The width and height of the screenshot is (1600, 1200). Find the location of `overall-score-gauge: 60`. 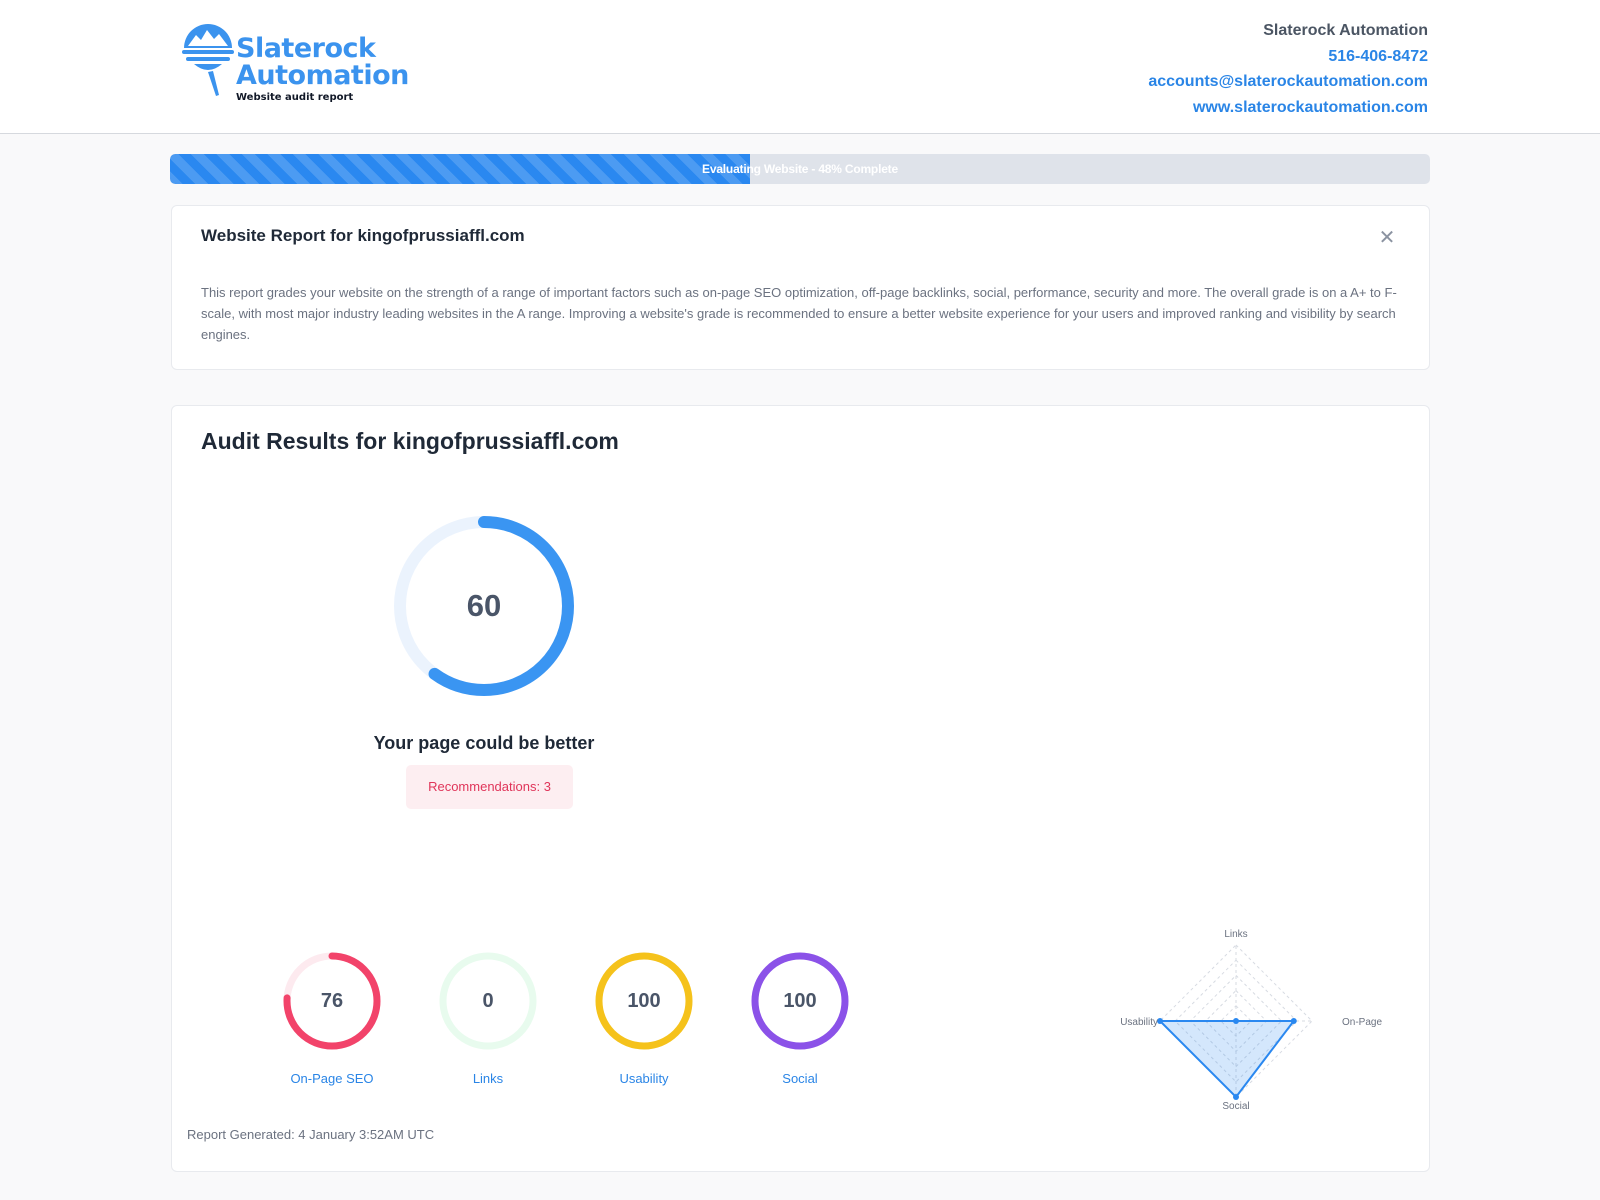

overall-score-gauge: 60 is located at coordinates (484, 606).